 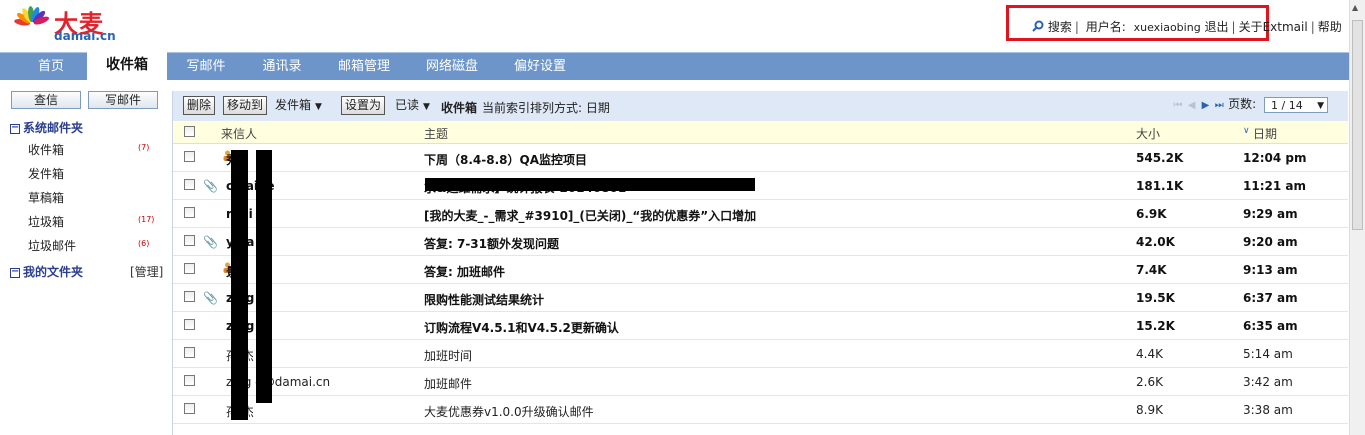 What do you see at coordinates (464, 271) in the screenshot?
I see `mail-subject: 答复: 加班邮件` at bounding box center [464, 271].